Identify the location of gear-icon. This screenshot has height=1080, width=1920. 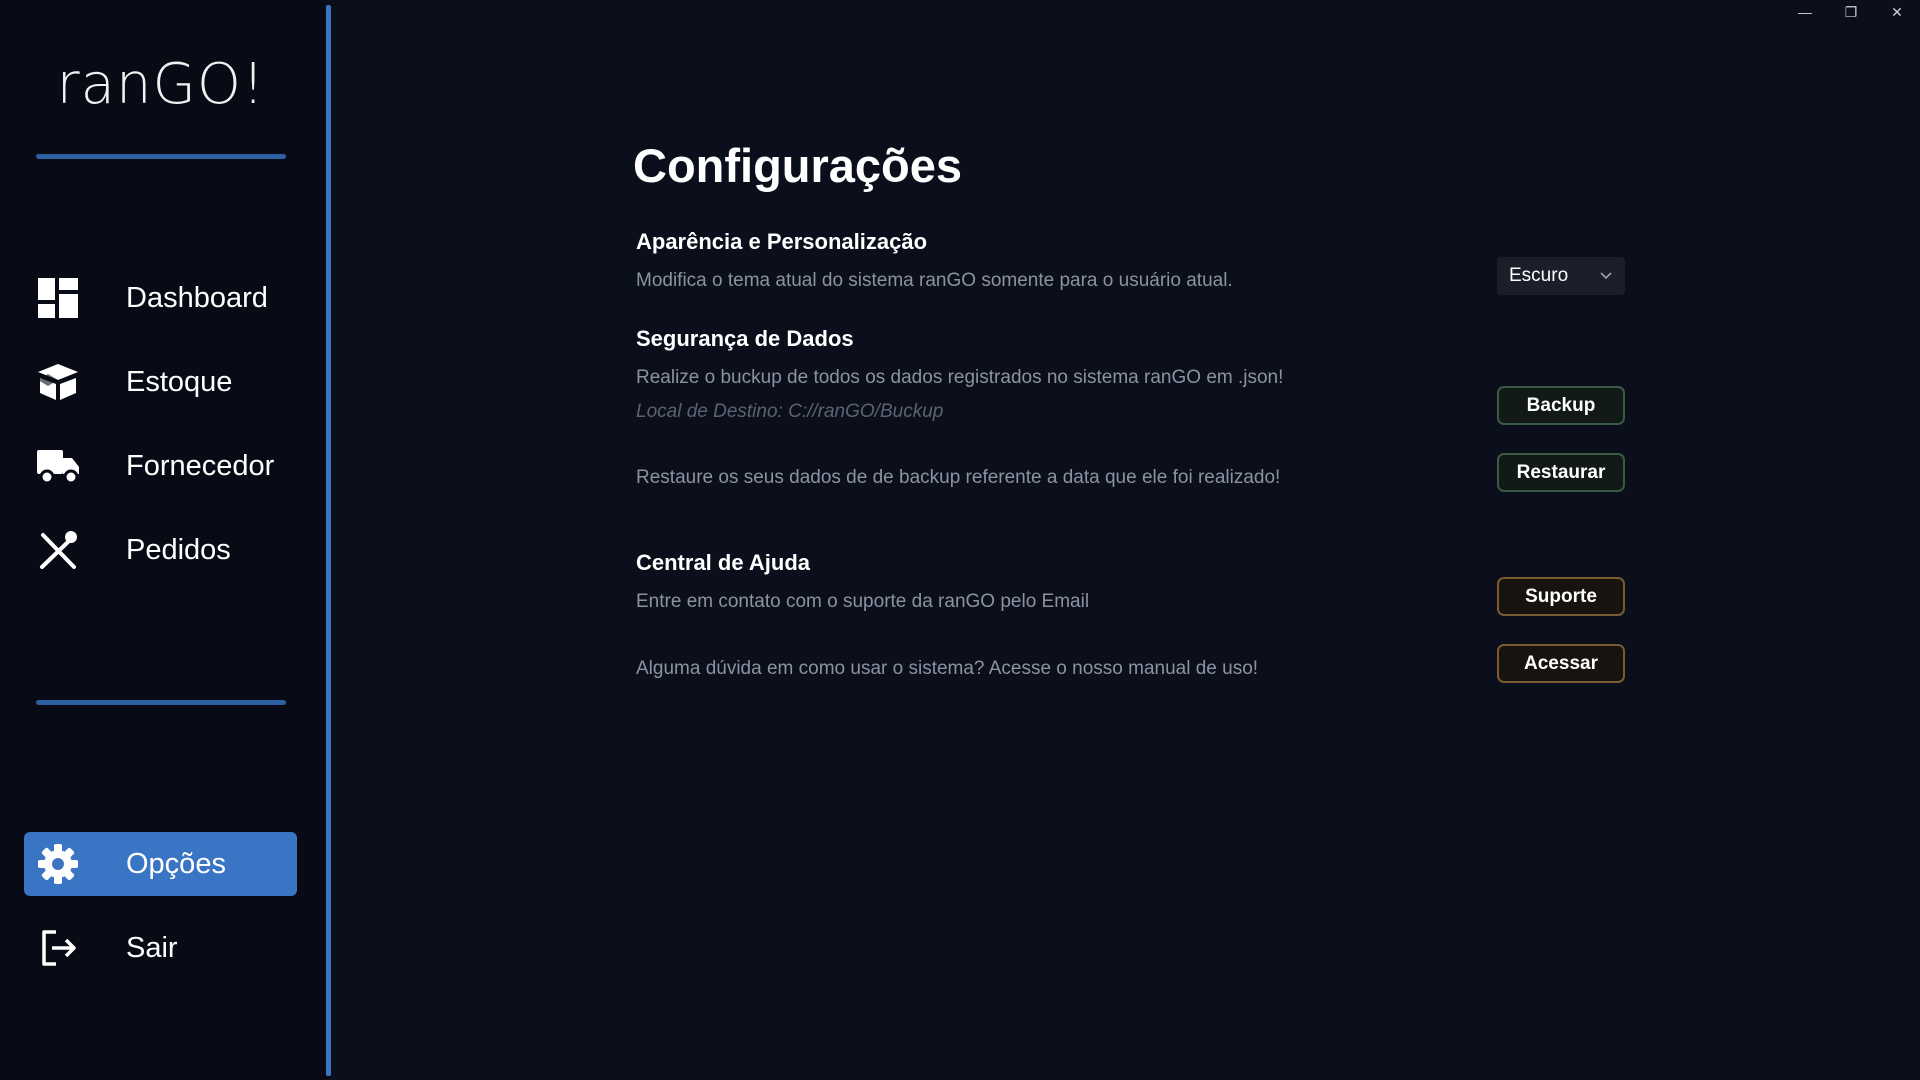
(58, 864).